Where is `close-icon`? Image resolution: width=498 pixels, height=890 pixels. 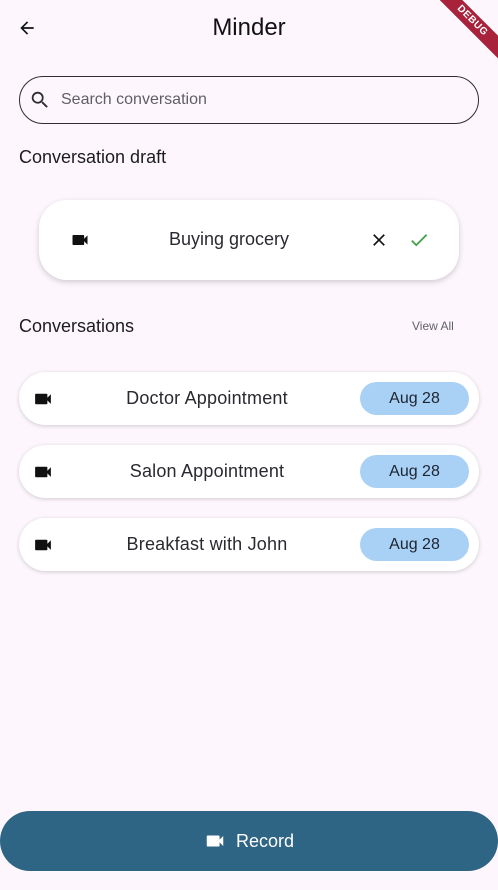
close-icon is located at coordinates (379, 240).